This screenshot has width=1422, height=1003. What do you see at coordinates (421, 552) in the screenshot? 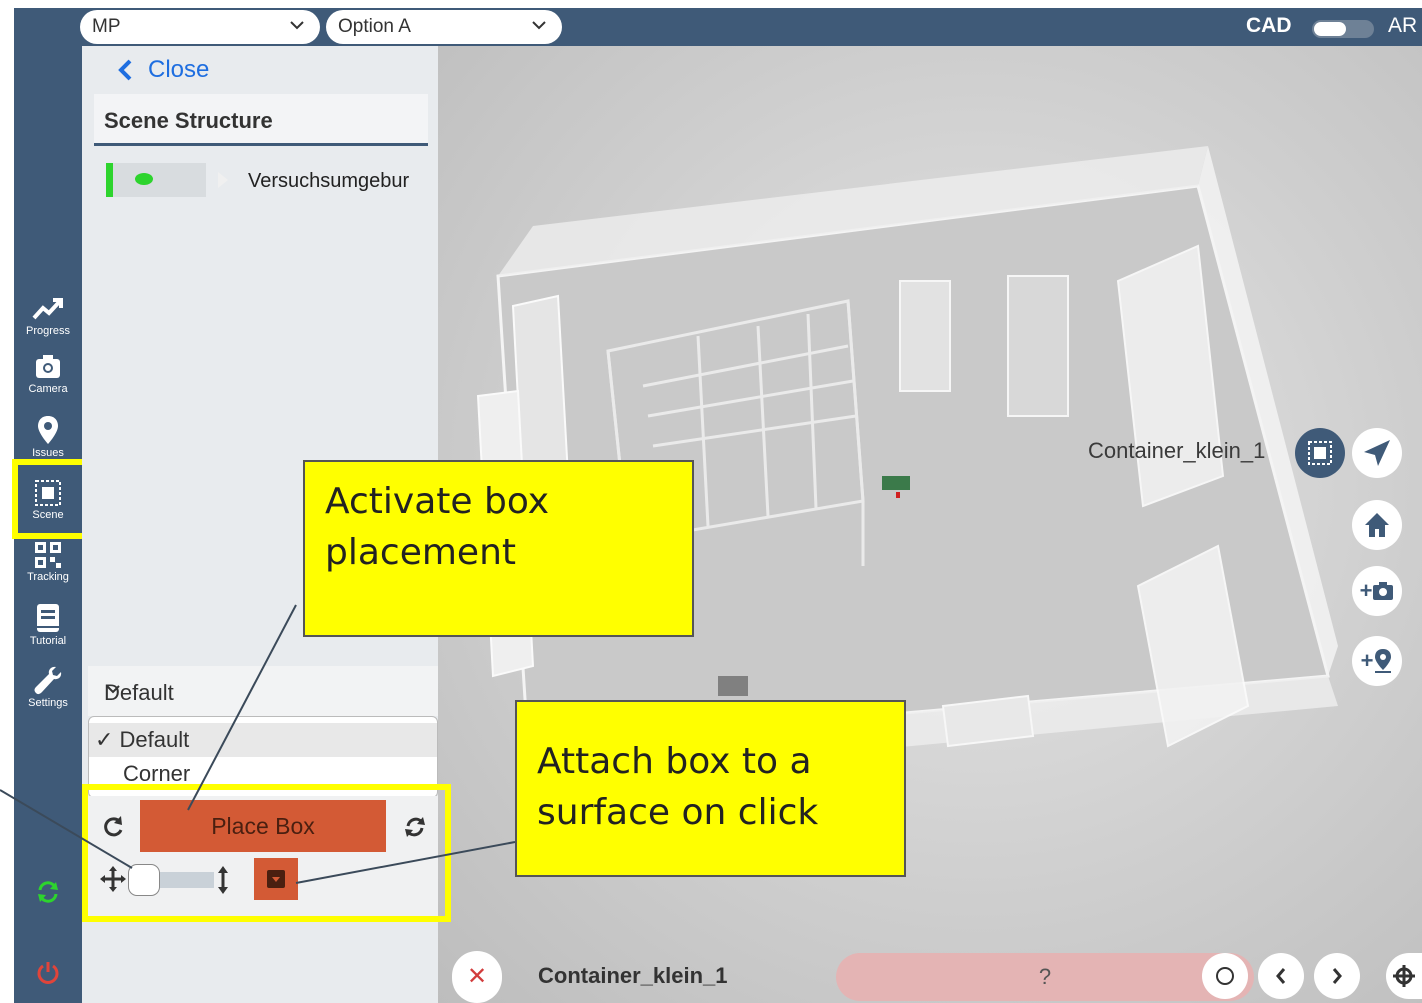
I see `callout-text-line: placement` at bounding box center [421, 552].